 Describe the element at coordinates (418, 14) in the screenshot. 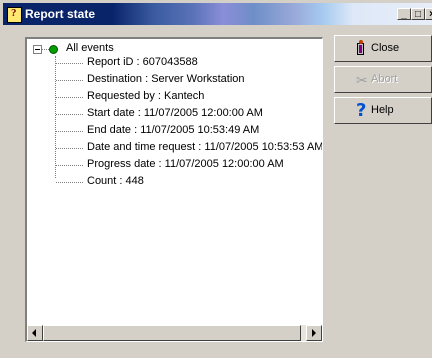

I see `maximize-button: □` at that location.